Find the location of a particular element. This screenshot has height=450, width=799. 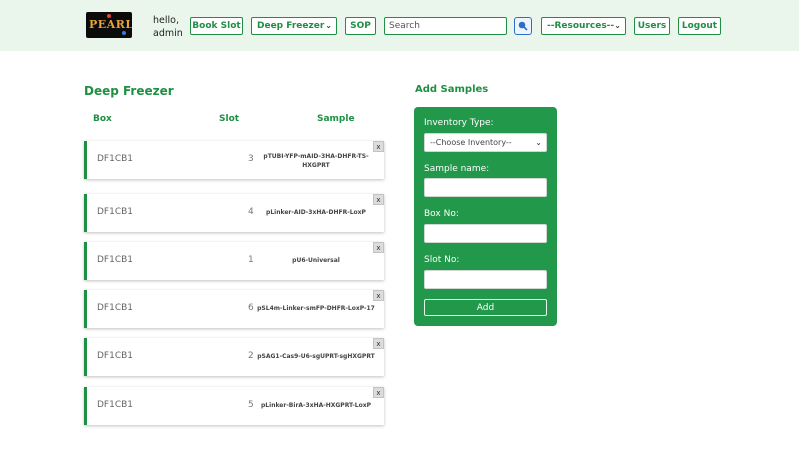

row-sample: pLinker-BirA-3xHA-HXGPRT-LoxP is located at coordinates (316, 405).